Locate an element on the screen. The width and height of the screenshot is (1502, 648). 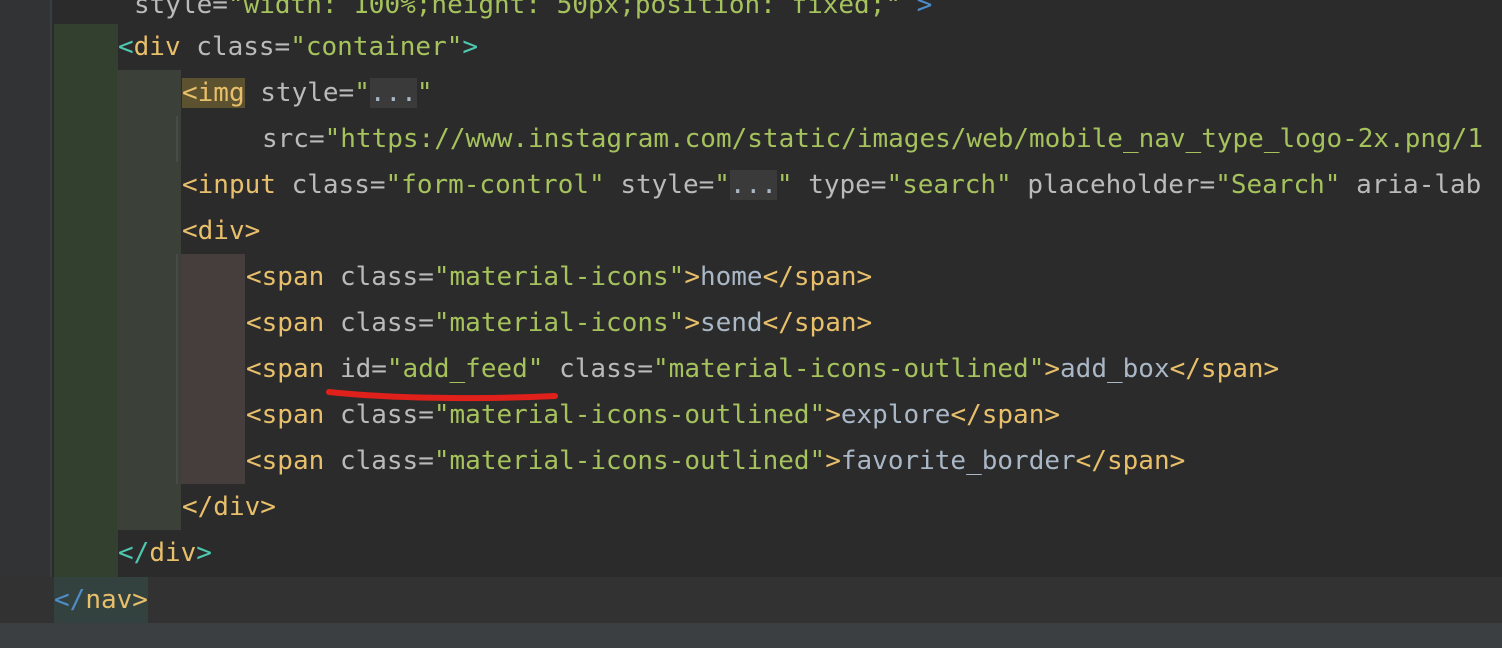
tag-highlight: <img is located at coordinates (213, 93).